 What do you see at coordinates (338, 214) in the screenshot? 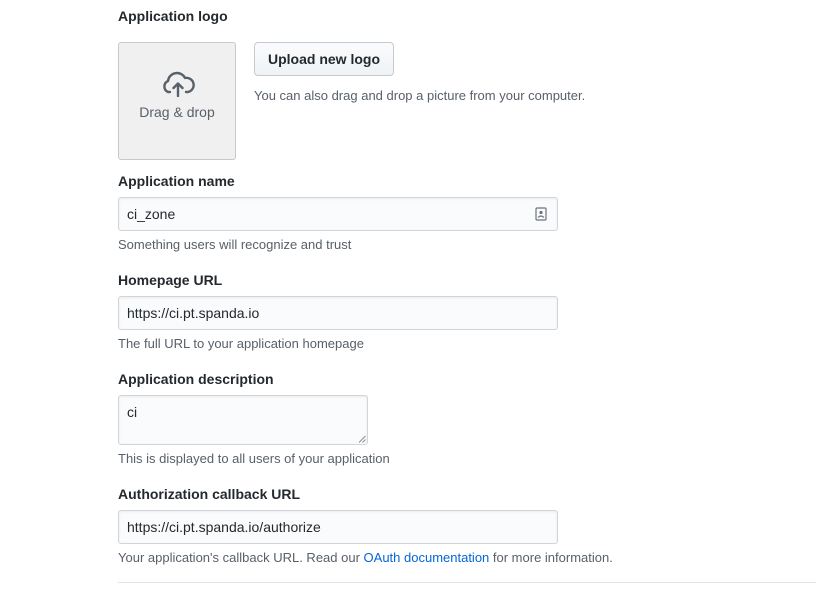
I see `application-name-input` at bounding box center [338, 214].